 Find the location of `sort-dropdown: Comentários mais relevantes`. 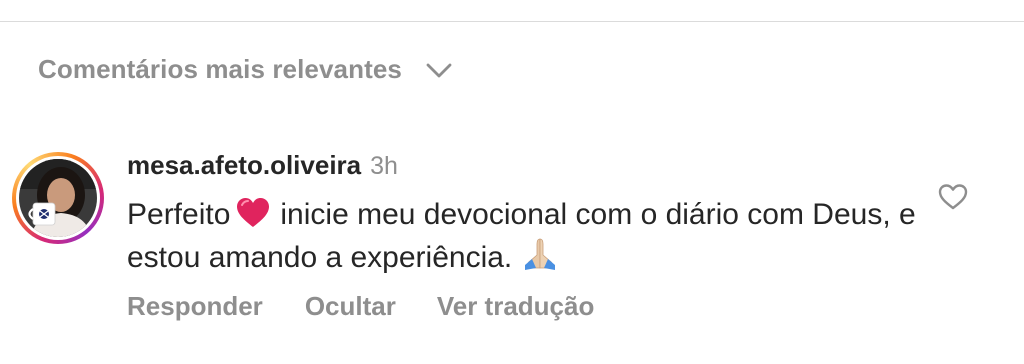

sort-dropdown: Comentários mais relevantes is located at coordinates (246, 69).